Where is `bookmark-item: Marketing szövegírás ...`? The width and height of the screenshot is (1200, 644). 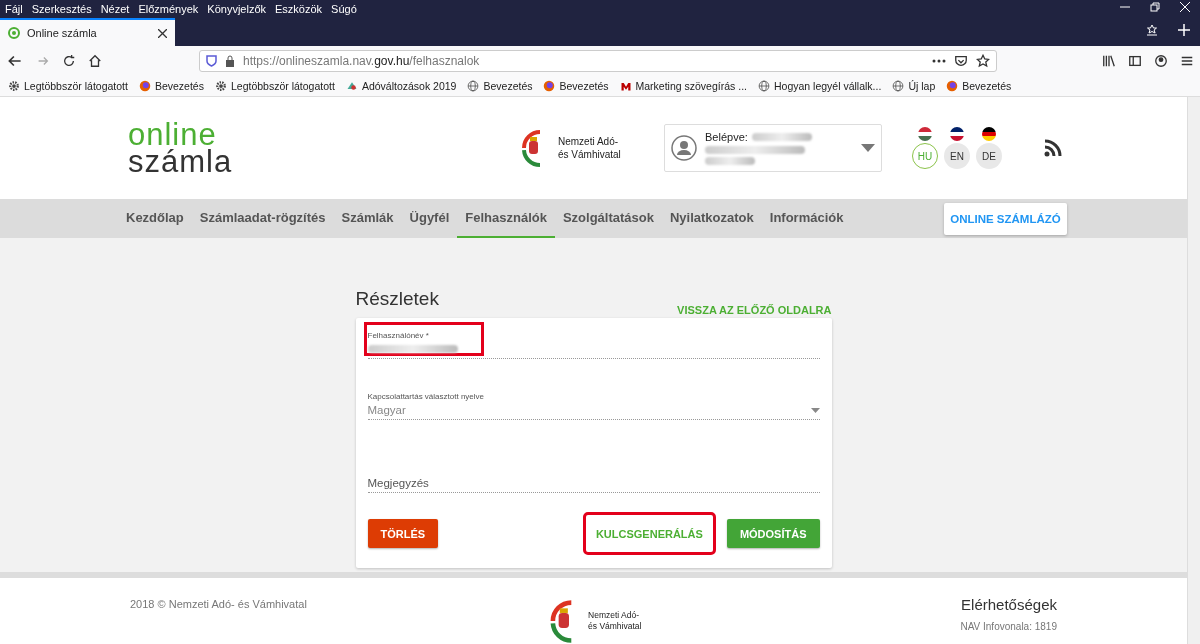 bookmark-item: Marketing szövegírás ... is located at coordinates (683, 86).